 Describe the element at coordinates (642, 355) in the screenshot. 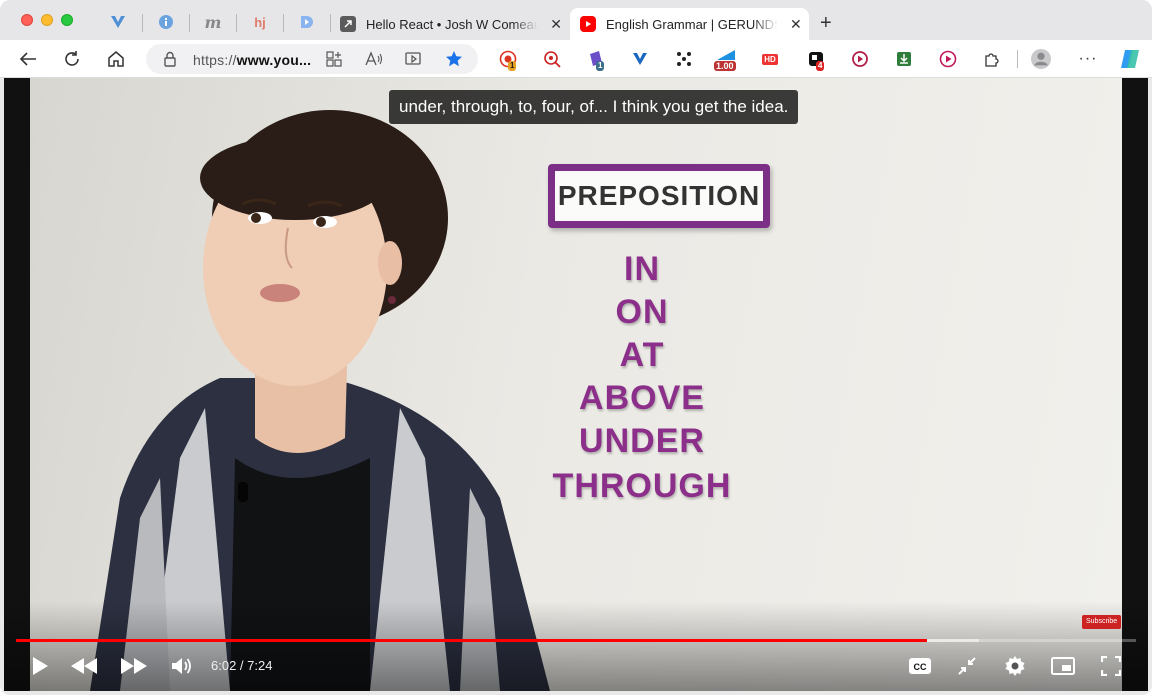

I see `preposition-word: AT` at that location.